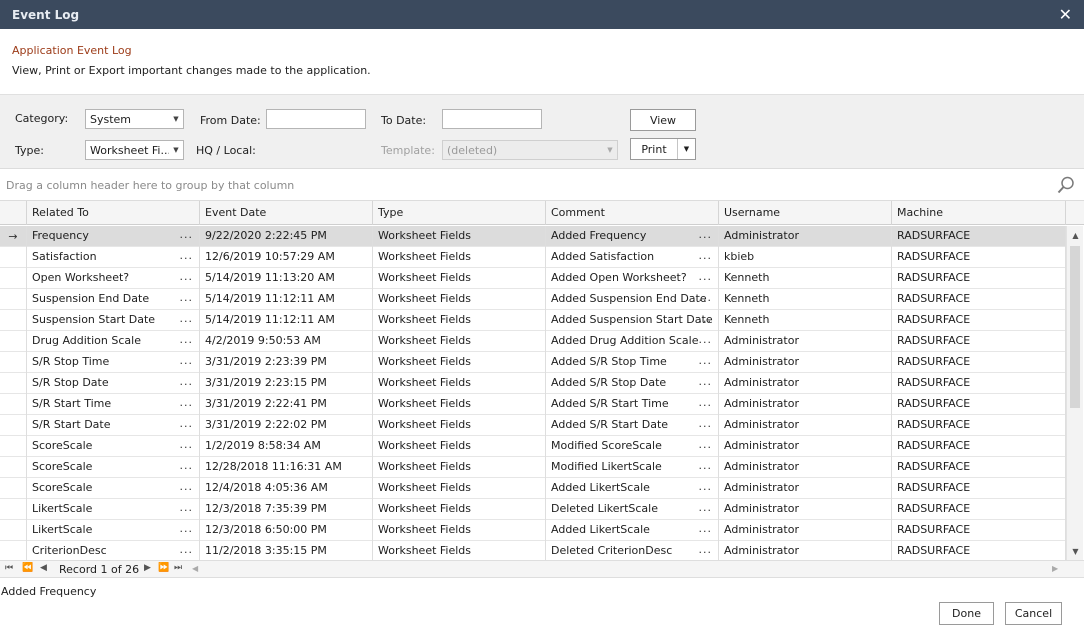  What do you see at coordinates (43, 568) in the screenshot?
I see `previous-record-icon: ◀` at bounding box center [43, 568].